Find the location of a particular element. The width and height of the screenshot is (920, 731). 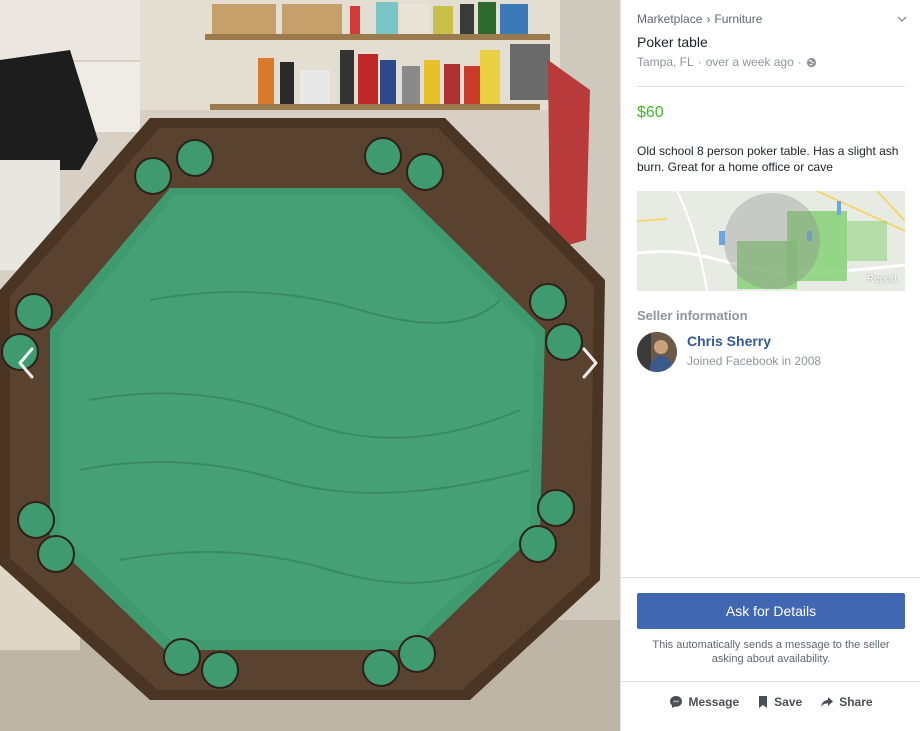

chevron-right-icon is located at coordinates (590, 363).